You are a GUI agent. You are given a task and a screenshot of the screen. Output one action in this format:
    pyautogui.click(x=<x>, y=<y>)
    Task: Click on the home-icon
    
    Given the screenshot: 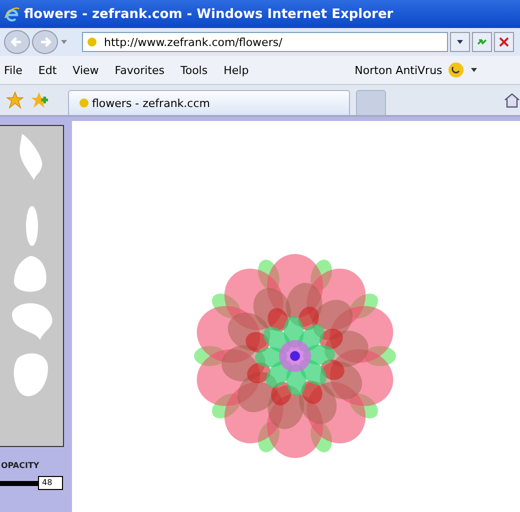 What is the action you would take?
    pyautogui.click(x=512, y=100)
    